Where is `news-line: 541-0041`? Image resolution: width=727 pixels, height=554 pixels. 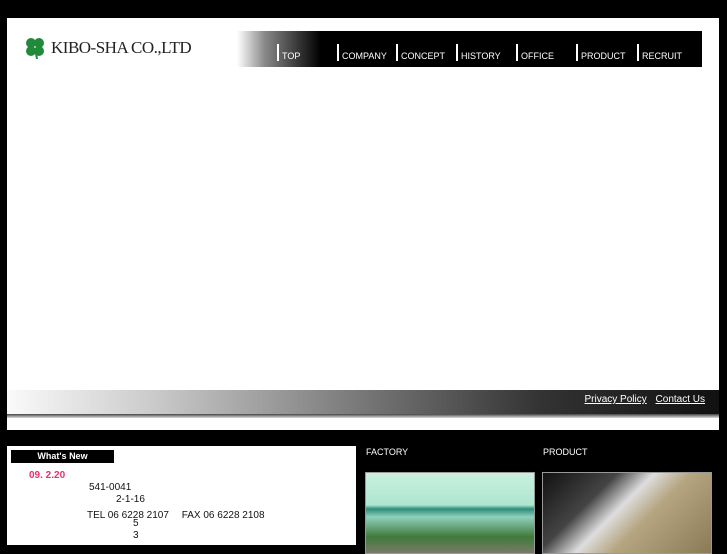
news-line: 541-0041 is located at coordinates (110, 487).